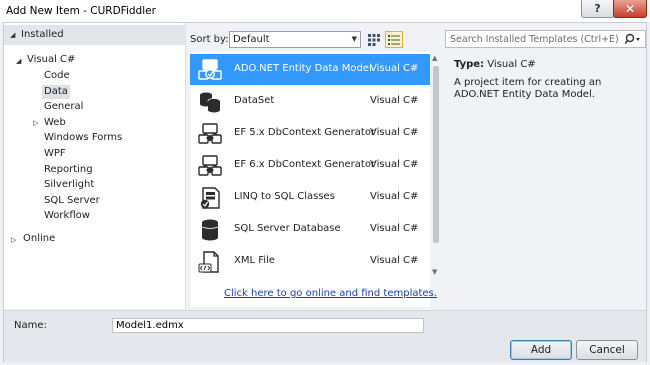 The image size is (650, 365). I want to click on scroll-up-arrow-icon: ▲, so click(434, 58).